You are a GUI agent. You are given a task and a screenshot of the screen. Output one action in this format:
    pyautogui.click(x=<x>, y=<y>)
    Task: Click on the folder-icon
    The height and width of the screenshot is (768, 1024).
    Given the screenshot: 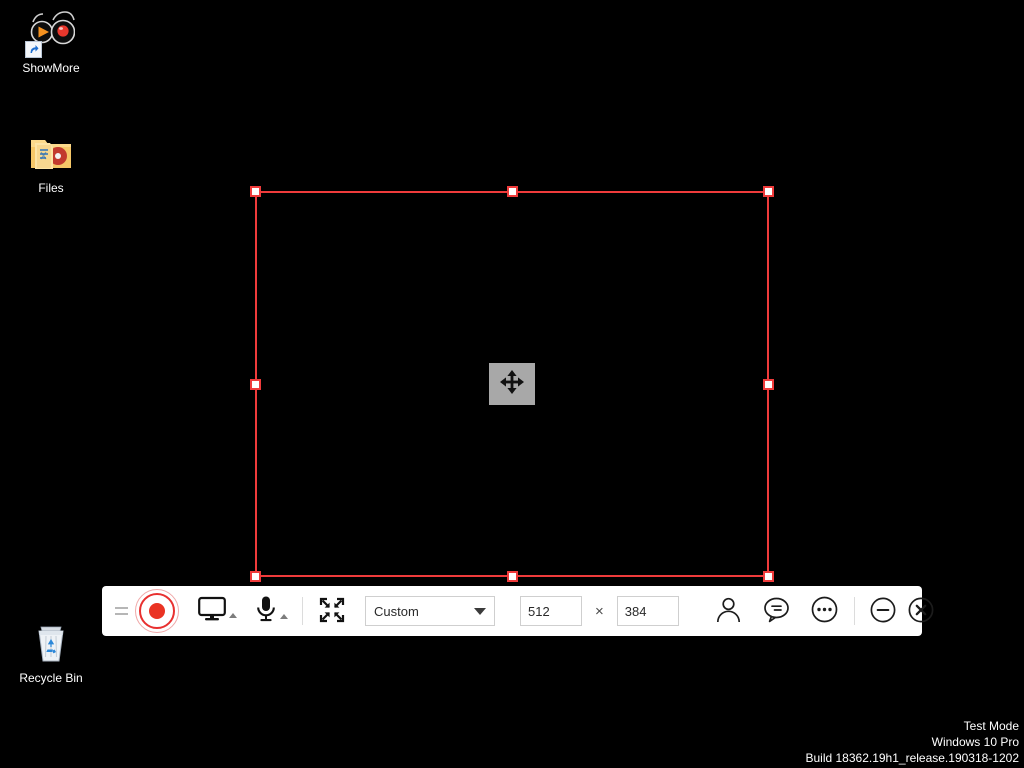 What is the action you would take?
    pyautogui.click(x=51, y=152)
    